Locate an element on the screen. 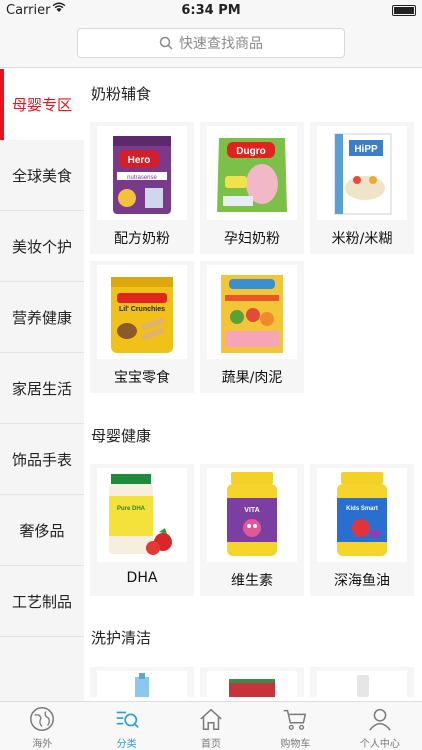  product-card-baby-snacks: Lil' Crunchies 宝宝零食 is located at coordinates (142, 327).